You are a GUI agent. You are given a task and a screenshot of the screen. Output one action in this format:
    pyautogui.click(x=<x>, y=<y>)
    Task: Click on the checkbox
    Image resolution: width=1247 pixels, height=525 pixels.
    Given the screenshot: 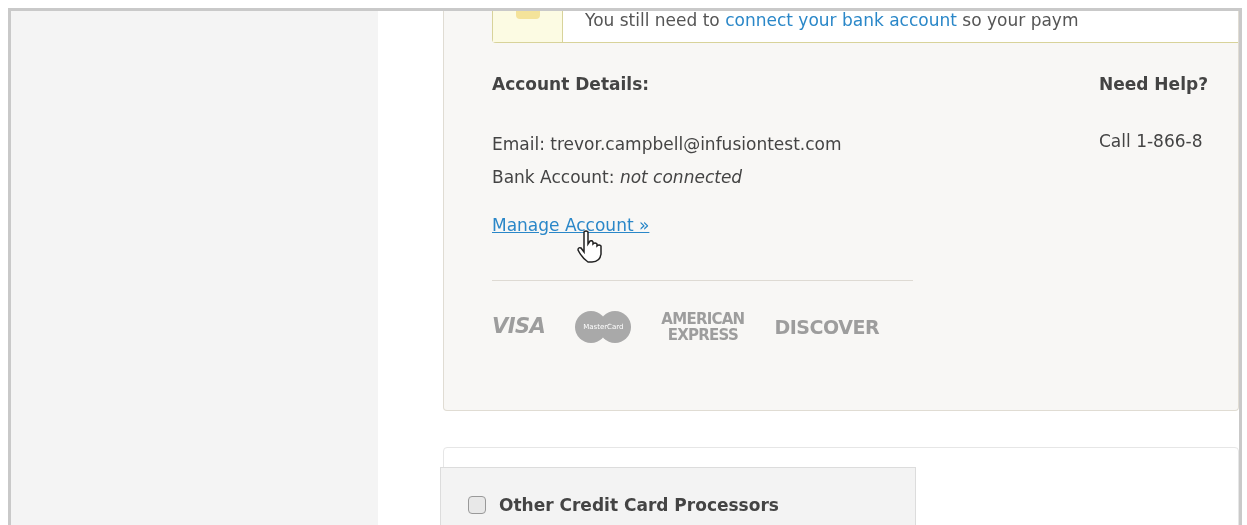 What is the action you would take?
    pyautogui.click(x=477, y=505)
    